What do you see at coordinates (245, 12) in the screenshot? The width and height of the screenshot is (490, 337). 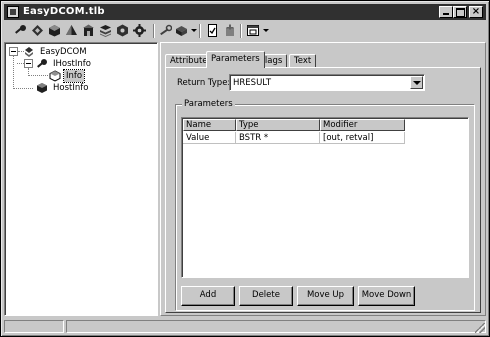 I see `title-bar: EasyDCOM.tlb ×` at bounding box center [245, 12].